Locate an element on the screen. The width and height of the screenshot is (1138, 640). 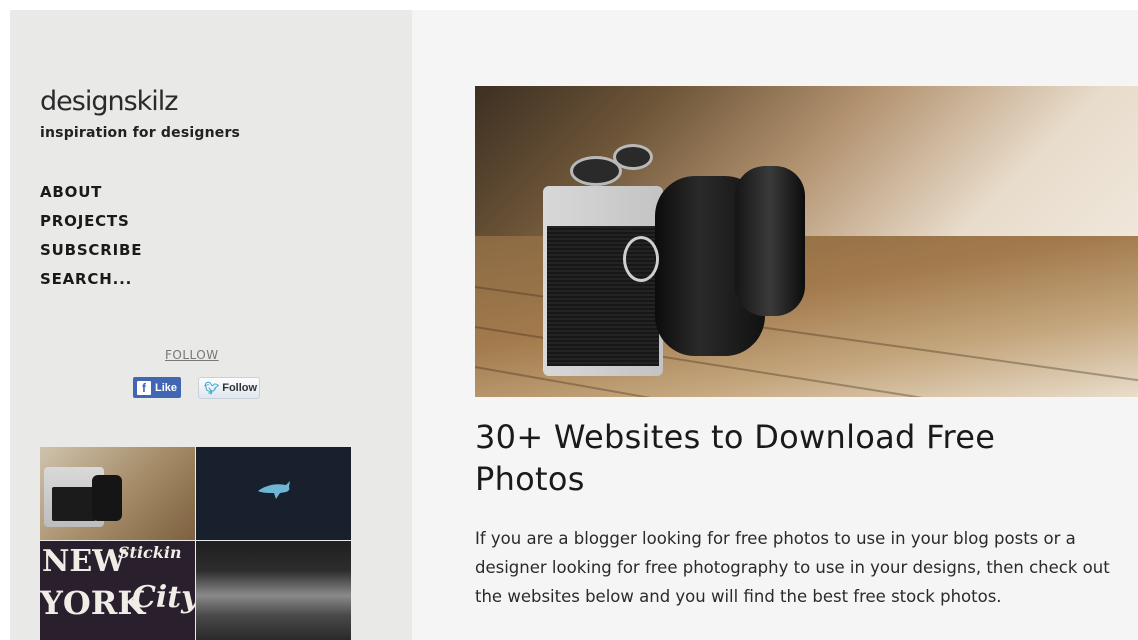
thumbnail-new-york: NEW Stickin YORK City is located at coordinates (117, 590).